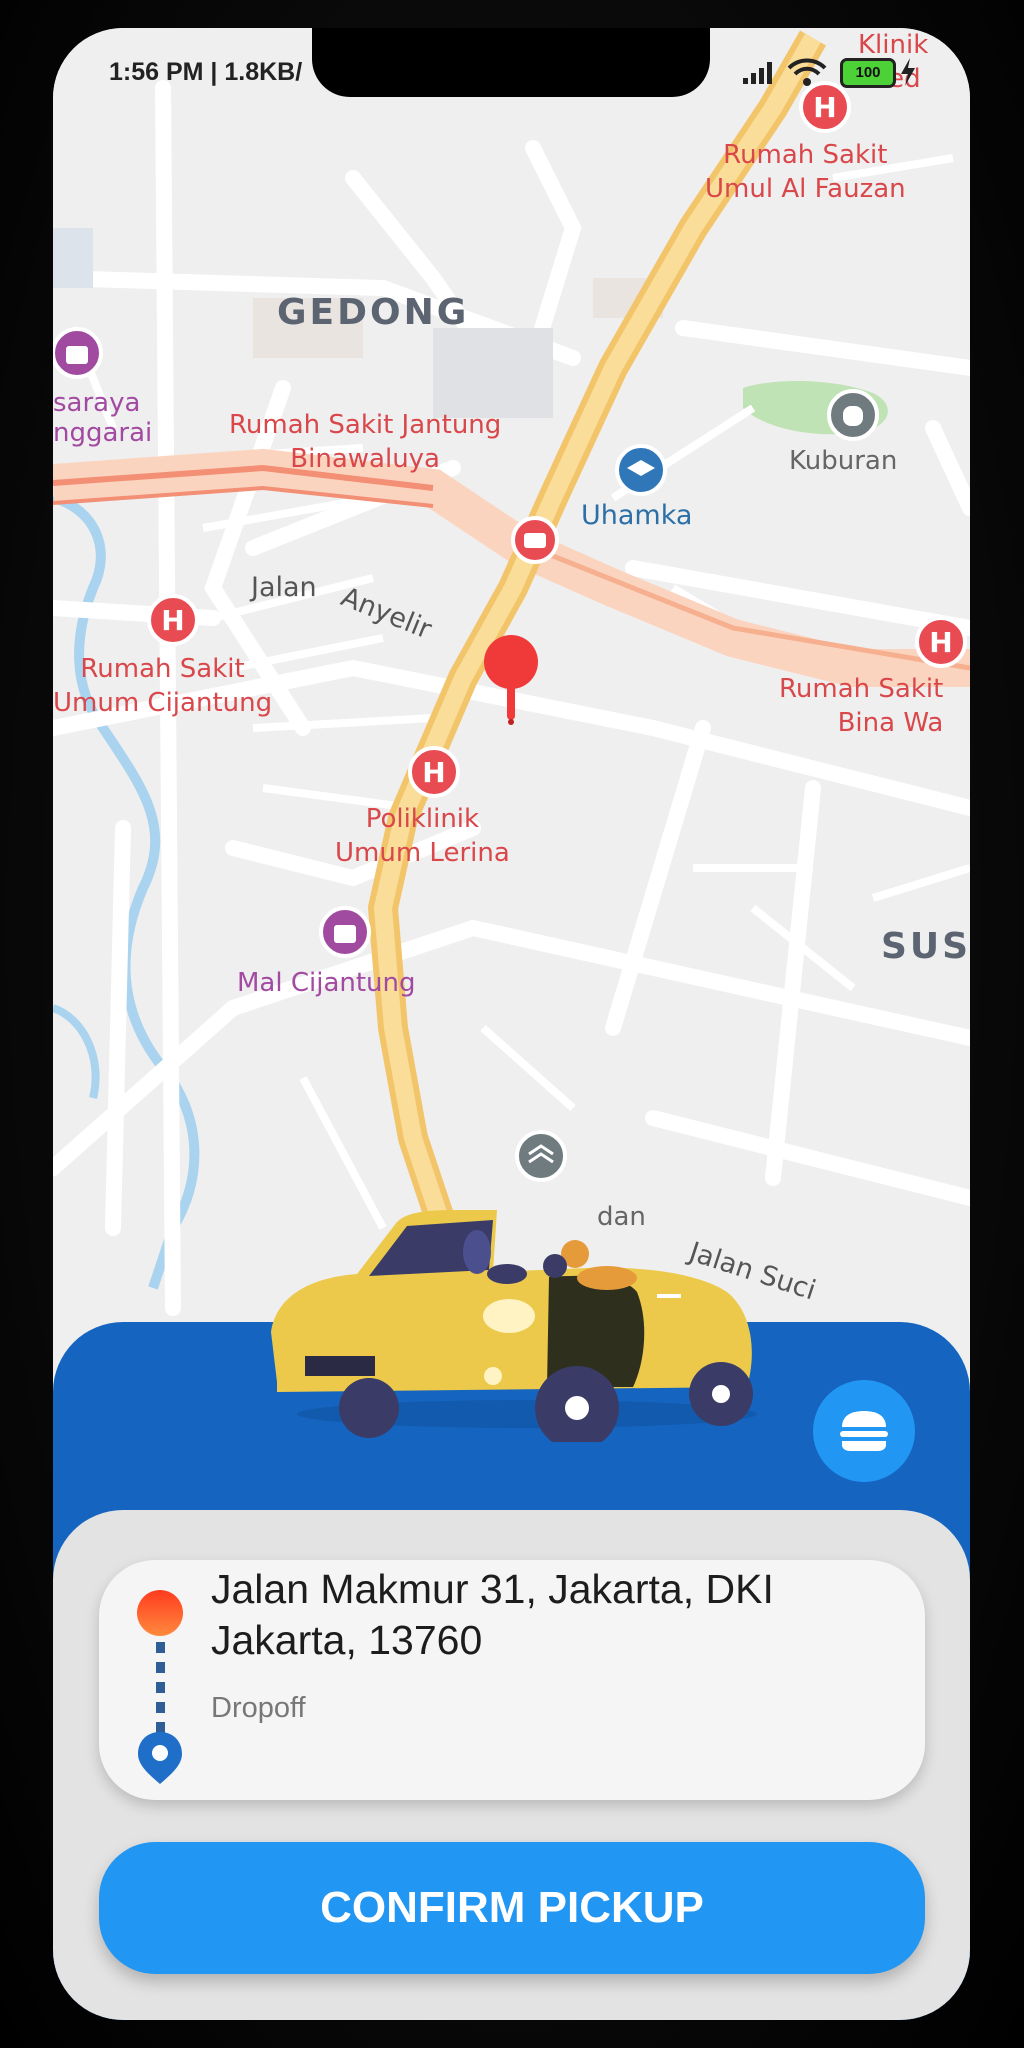 This screenshot has width=1024, height=2048. Describe the element at coordinates (641, 470) in the screenshot. I see `school-icon` at that location.